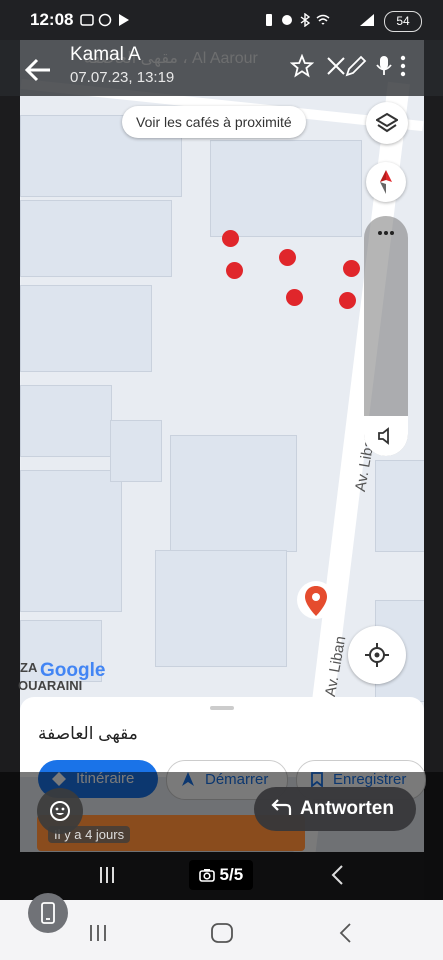  I want to click on phone-icon, so click(48, 913).